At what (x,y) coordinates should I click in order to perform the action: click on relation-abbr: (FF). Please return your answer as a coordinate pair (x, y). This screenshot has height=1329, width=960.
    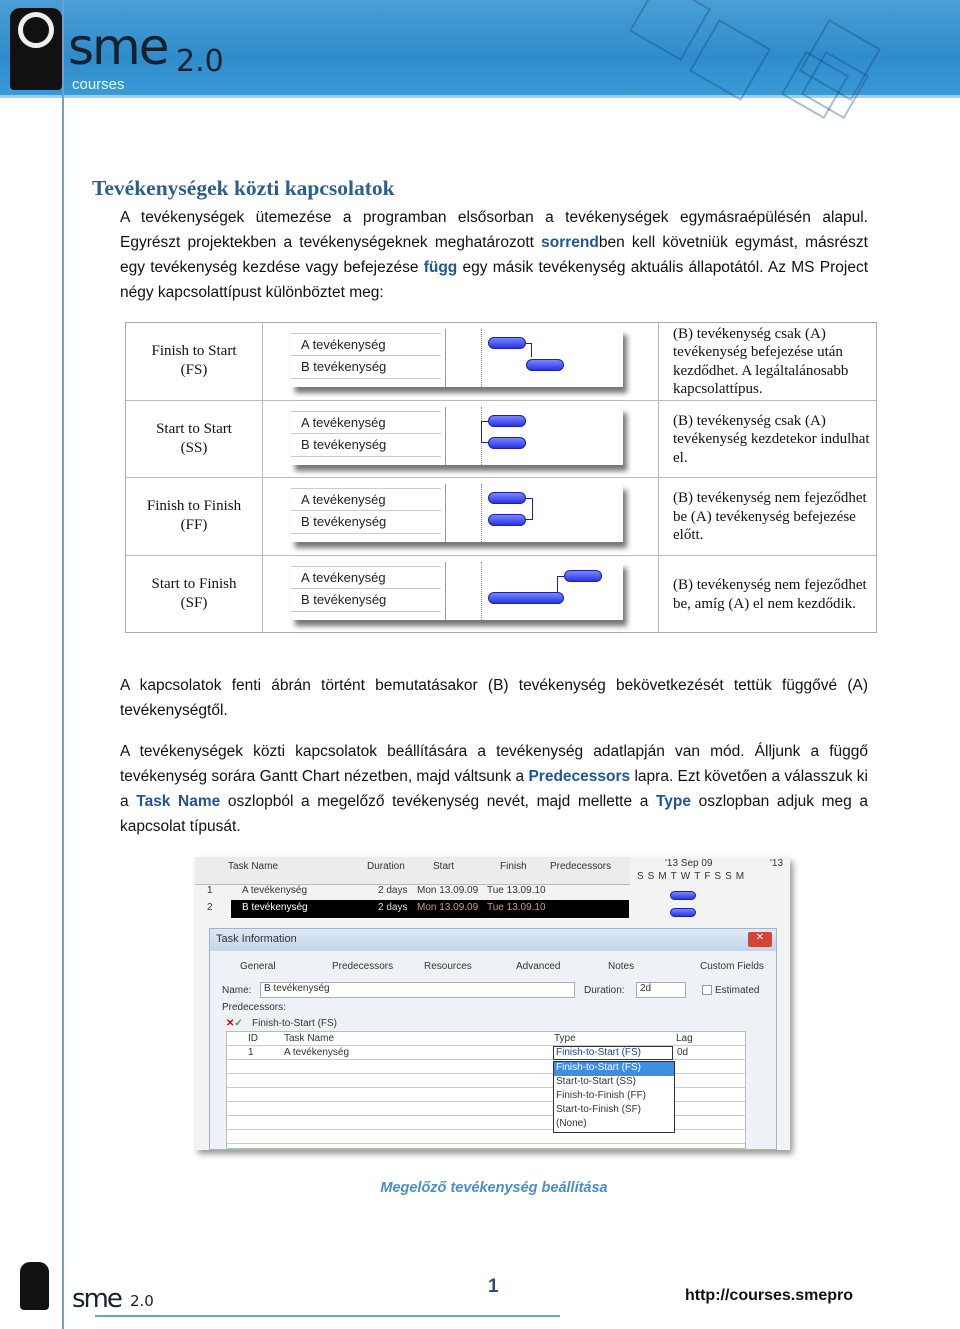
    Looking at the image, I should click on (194, 525).